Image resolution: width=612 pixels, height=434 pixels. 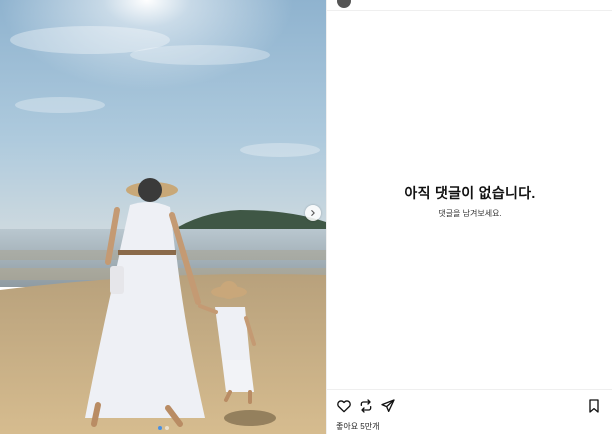 I want to click on save-button, so click(x=594, y=406).